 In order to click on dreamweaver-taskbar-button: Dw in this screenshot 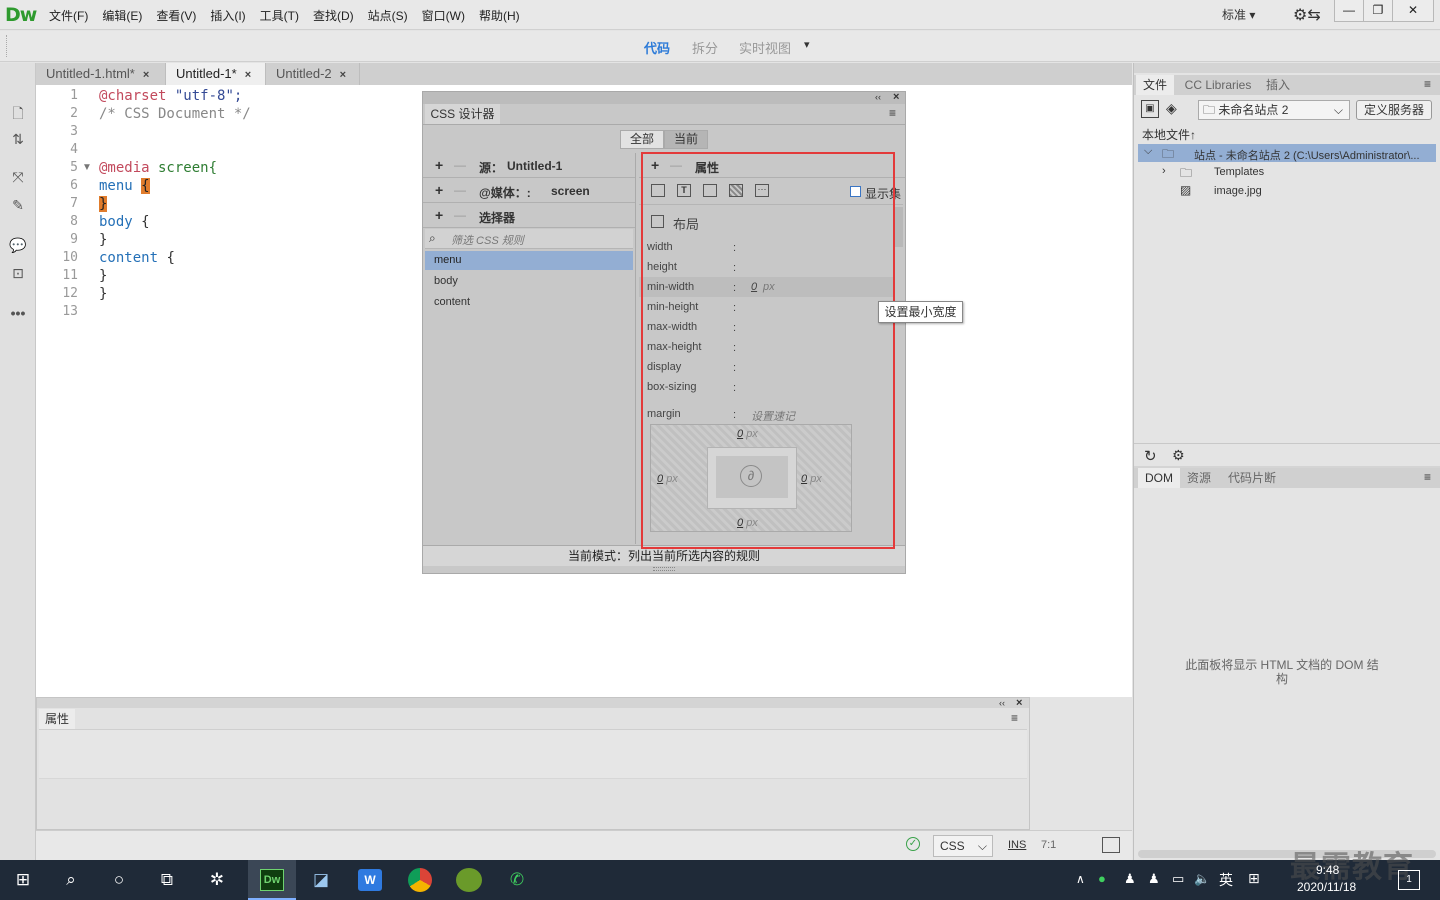, I will do `click(272, 880)`.